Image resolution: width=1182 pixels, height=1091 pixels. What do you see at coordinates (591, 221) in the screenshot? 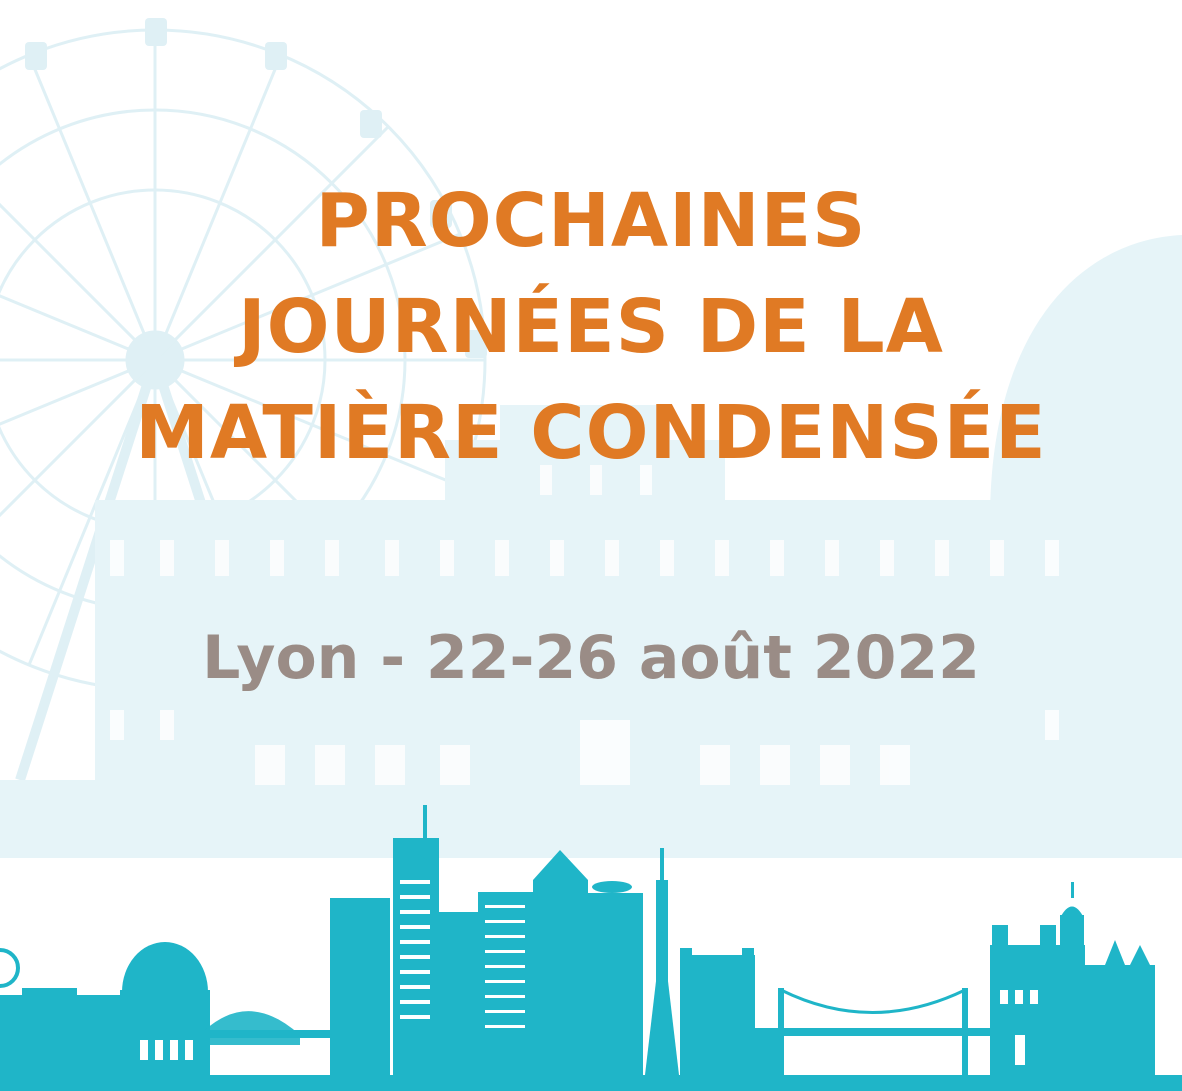
I see `title-line-1: PROCHAINES` at bounding box center [591, 221].